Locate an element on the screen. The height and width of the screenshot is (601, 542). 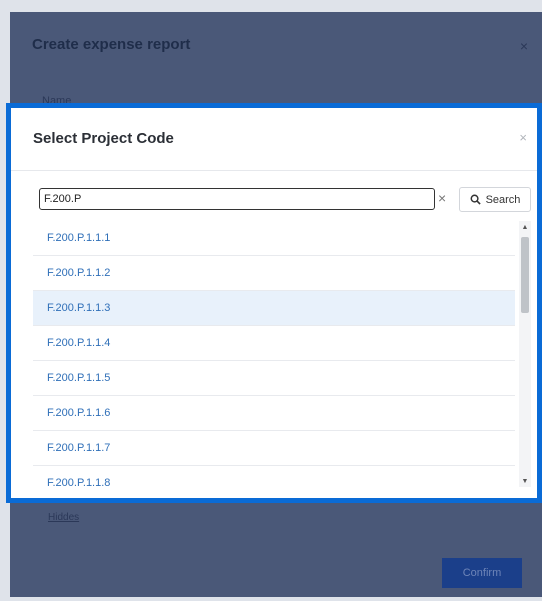
list-item-label: F.200.P.1.1.3 is located at coordinates (79, 308).